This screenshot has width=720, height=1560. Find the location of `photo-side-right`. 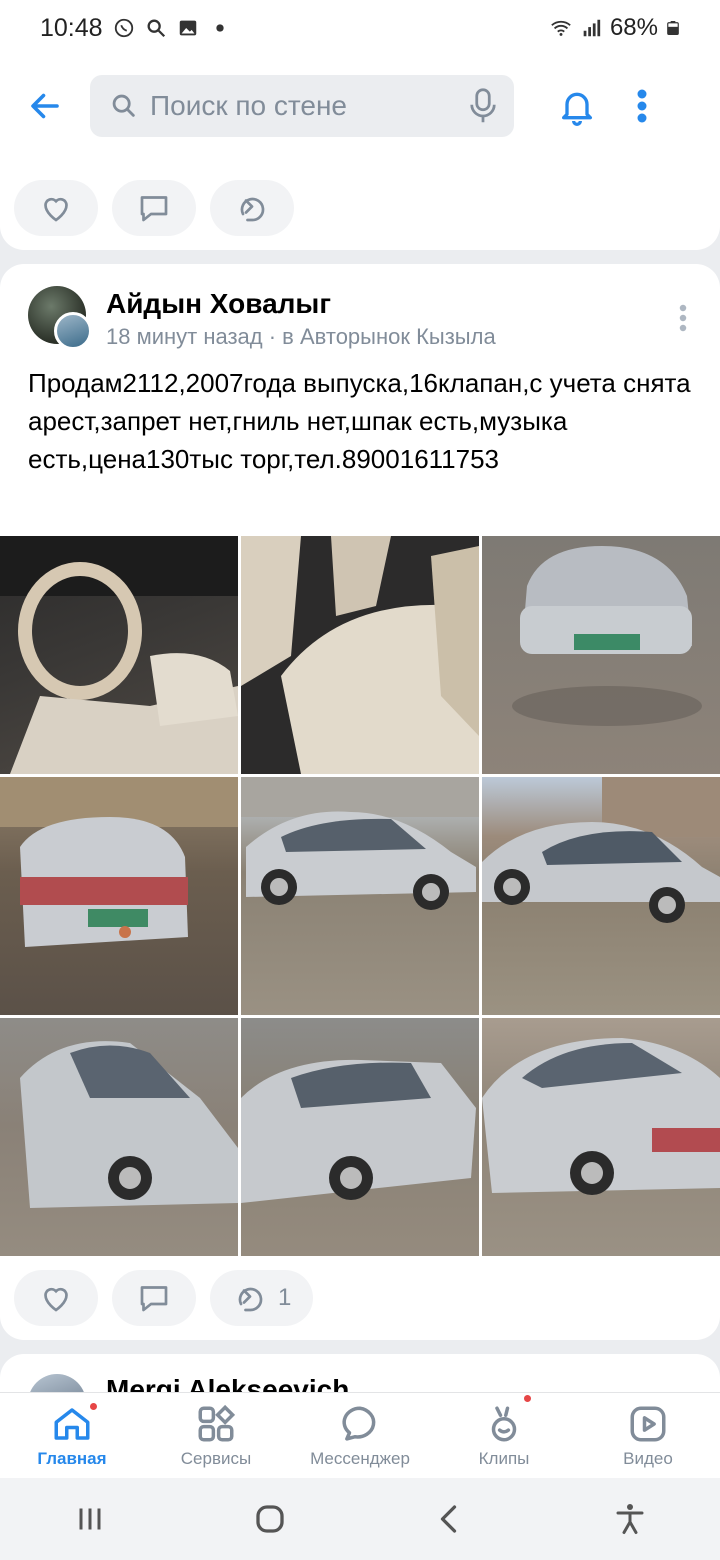

photo-side-right is located at coordinates (601, 896).